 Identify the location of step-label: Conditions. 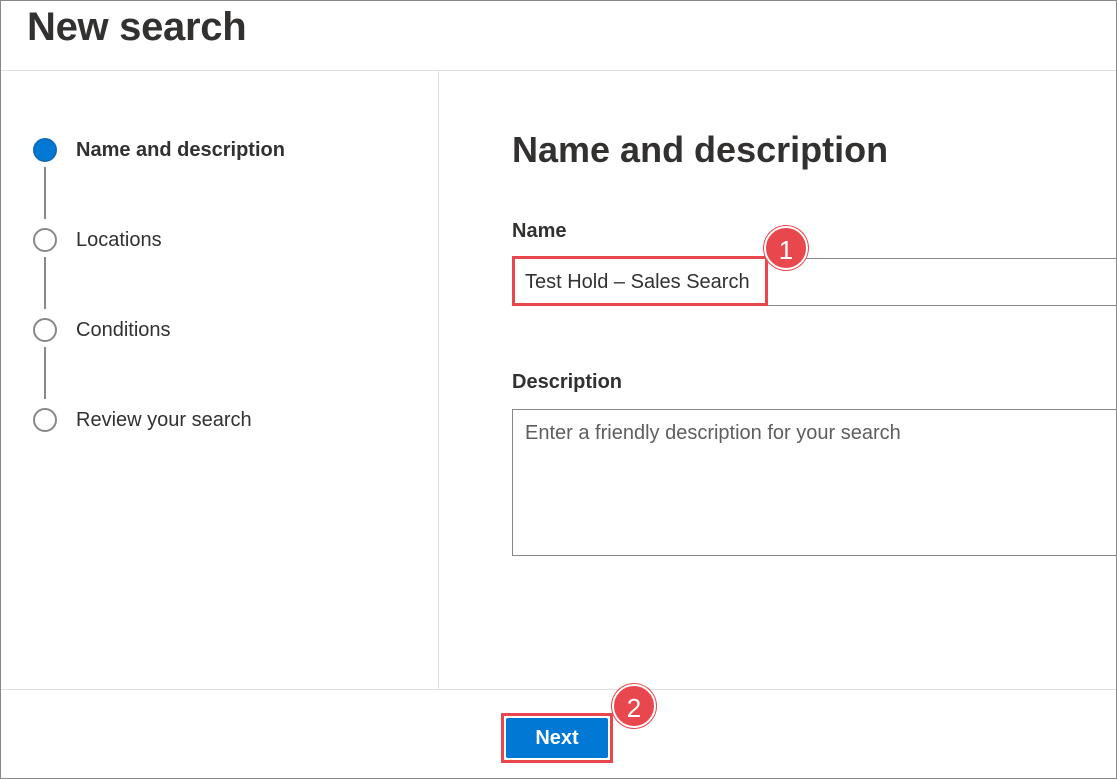
(123, 329).